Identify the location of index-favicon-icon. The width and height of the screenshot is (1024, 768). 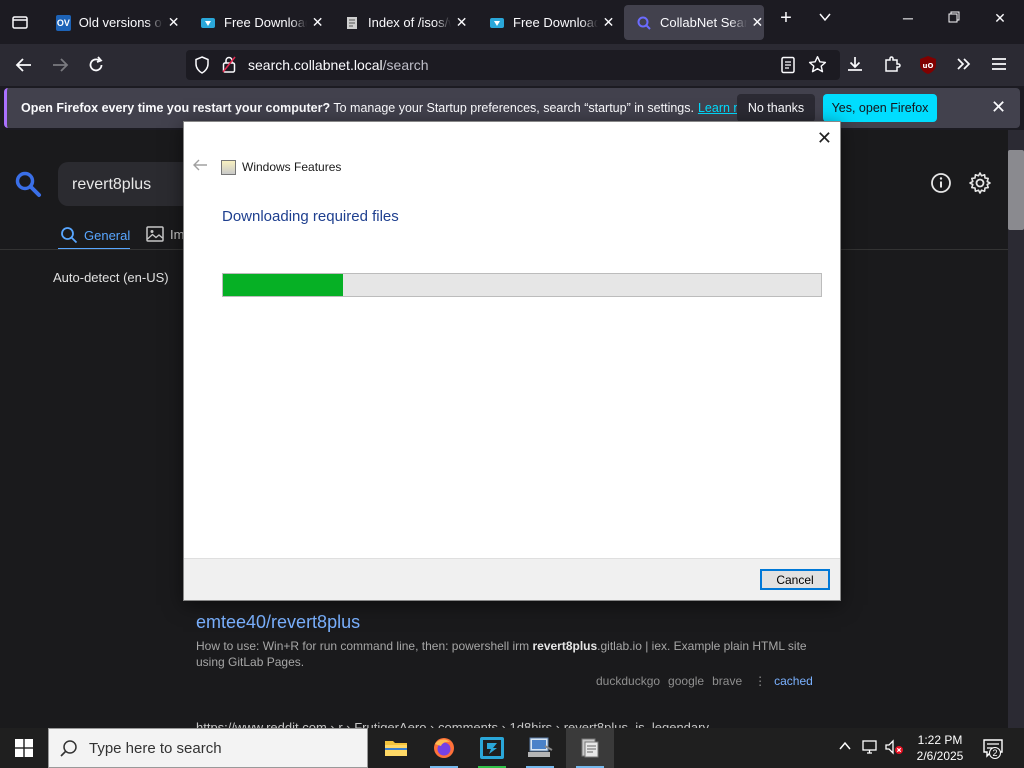
(352, 23).